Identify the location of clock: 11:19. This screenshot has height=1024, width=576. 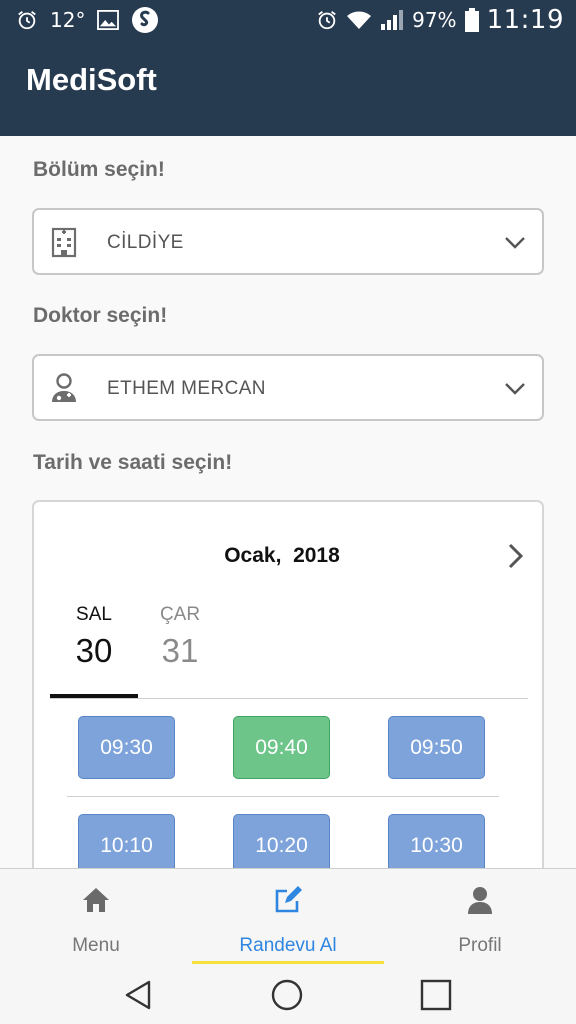
(525, 20).